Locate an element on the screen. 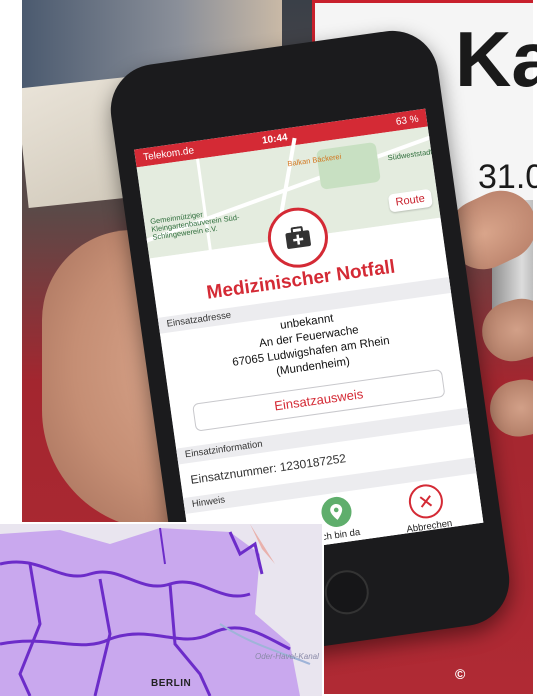 Image resolution: width=537 pixels, height=696 pixels. banner-date: 31.0 is located at coordinates (507, 177).